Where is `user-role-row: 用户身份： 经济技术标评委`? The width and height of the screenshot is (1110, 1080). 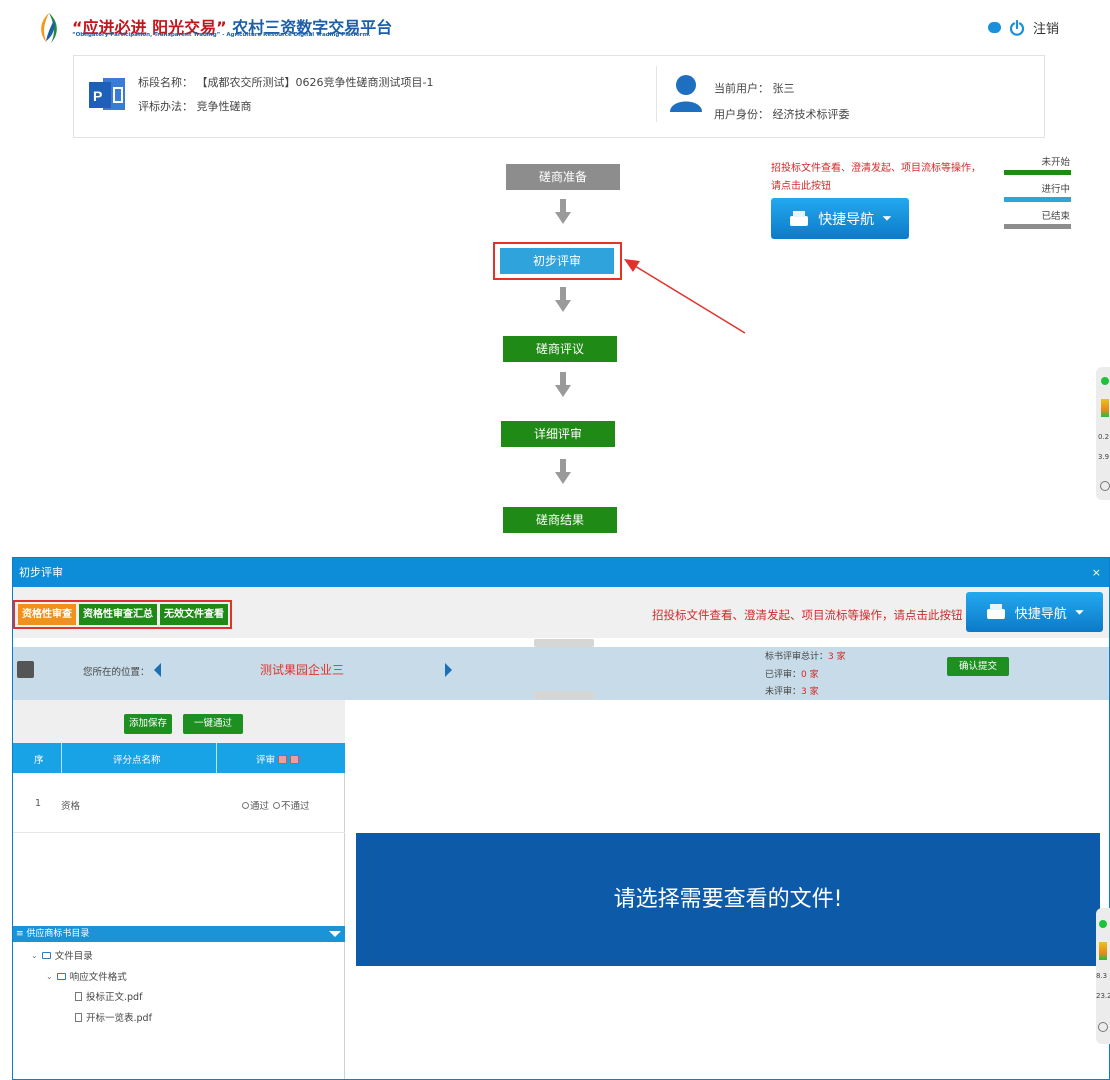 user-role-row: 用户身份： 经济技术标评委 is located at coordinates (782, 114).